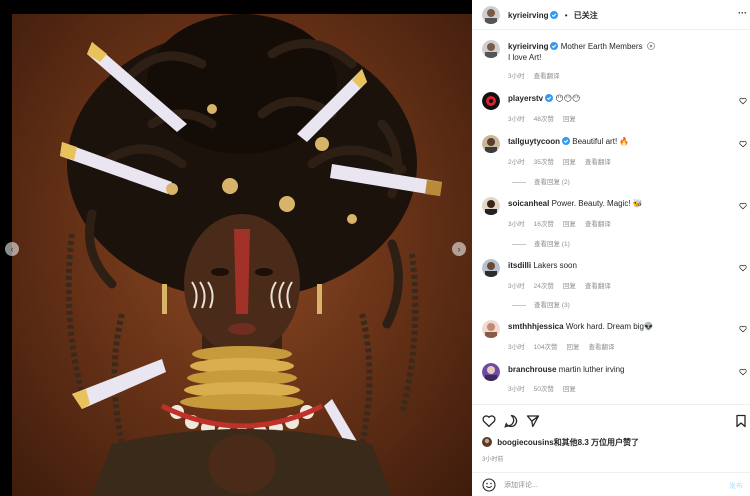 This screenshot has height=496, width=750. What do you see at coordinates (511, 421) in the screenshot?
I see `comment-icon` at bounding box center [511, 421].